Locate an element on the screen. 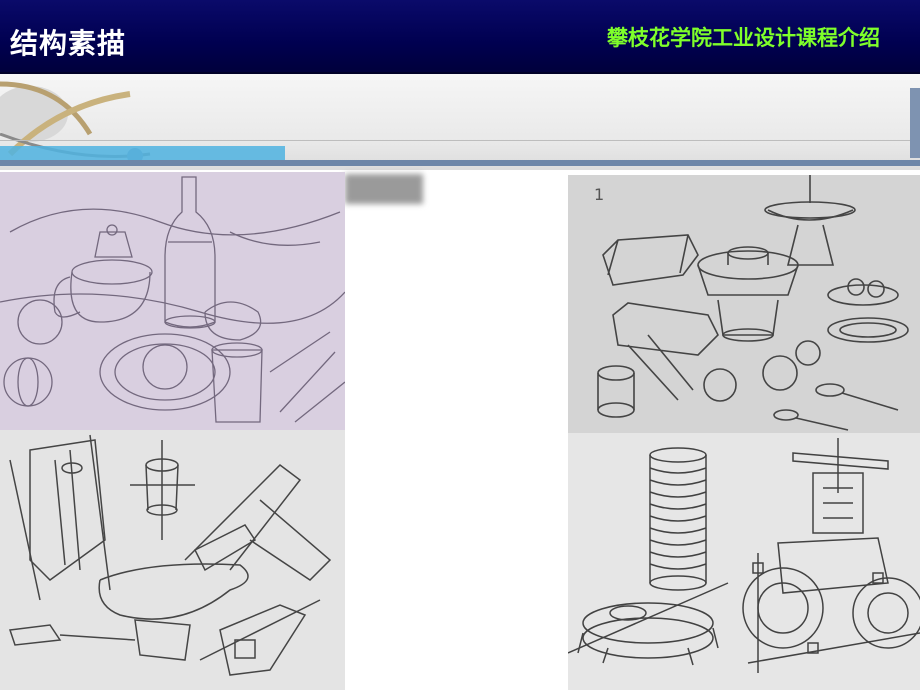 Image resolution: width=920 pixels, height=690 pixels. sketch-mechanical-image is located at coordinates (744, 561).